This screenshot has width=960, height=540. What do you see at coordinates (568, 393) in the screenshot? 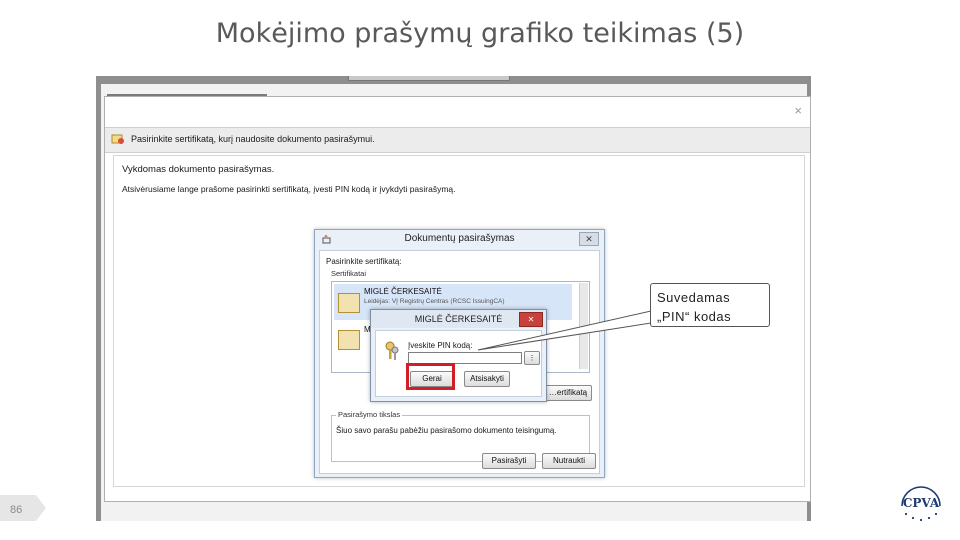
I see `view-certificate-button: …ertifikatą` at bounding box center [568, 393].